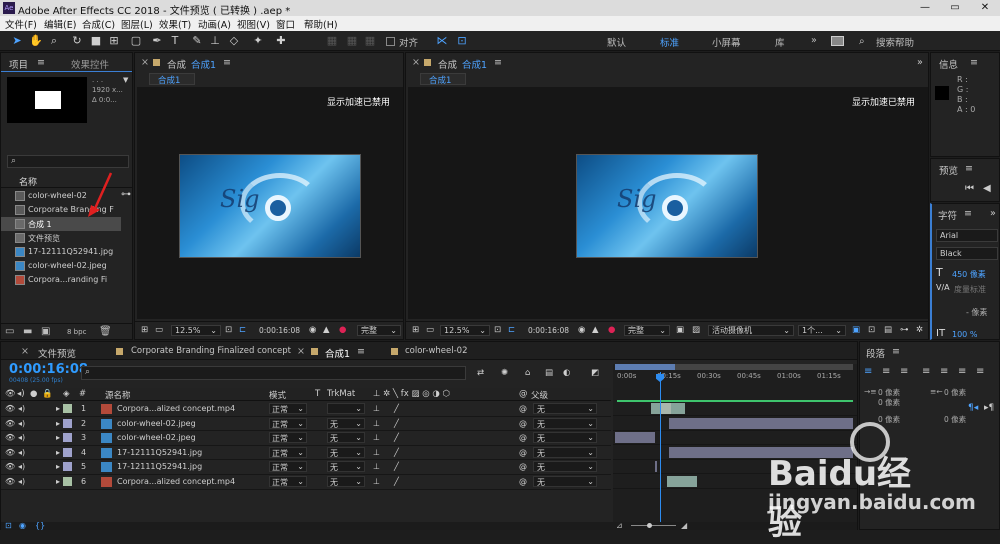  What do you see at coordinates (619, 525) in the screenshot?
I see `zoom-out-icon: ⊿` at bounding box center [619, 525].